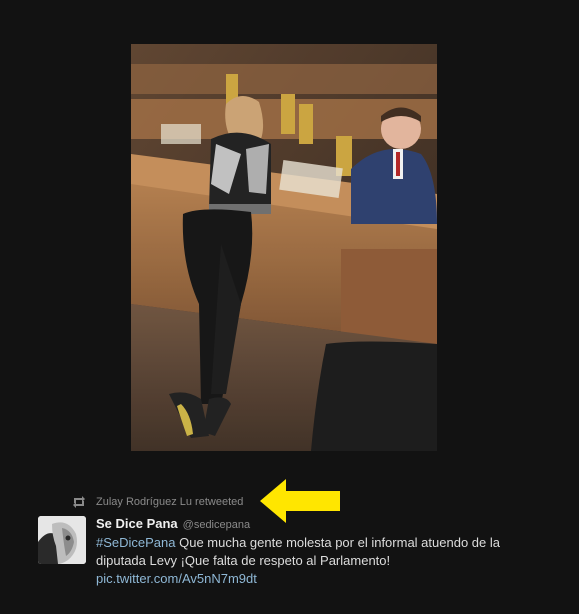  Describe the element at coordinates (176, 579) in the screenshot. I see `tweet-media-link: pic.twitter.com/Av5nN7m9dt` at that location.